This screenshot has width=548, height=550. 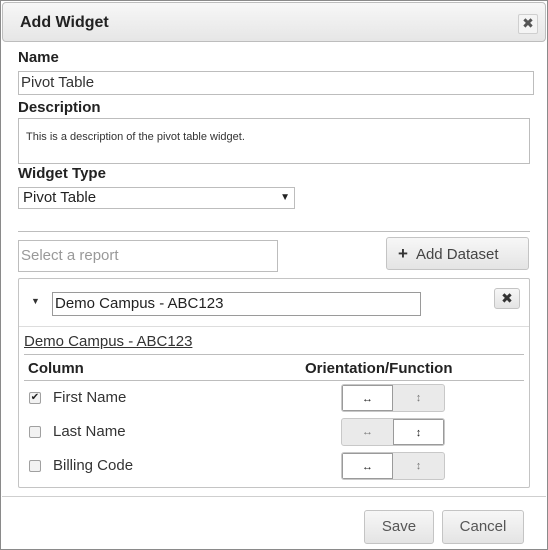 I want to click on widget-type-select: Pivot Table ▼, so click(x=156, y=198).